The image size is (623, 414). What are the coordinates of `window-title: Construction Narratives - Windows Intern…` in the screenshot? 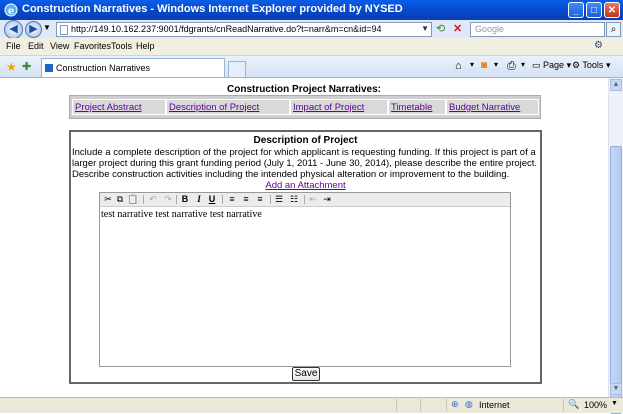 It's located at (212, 9).